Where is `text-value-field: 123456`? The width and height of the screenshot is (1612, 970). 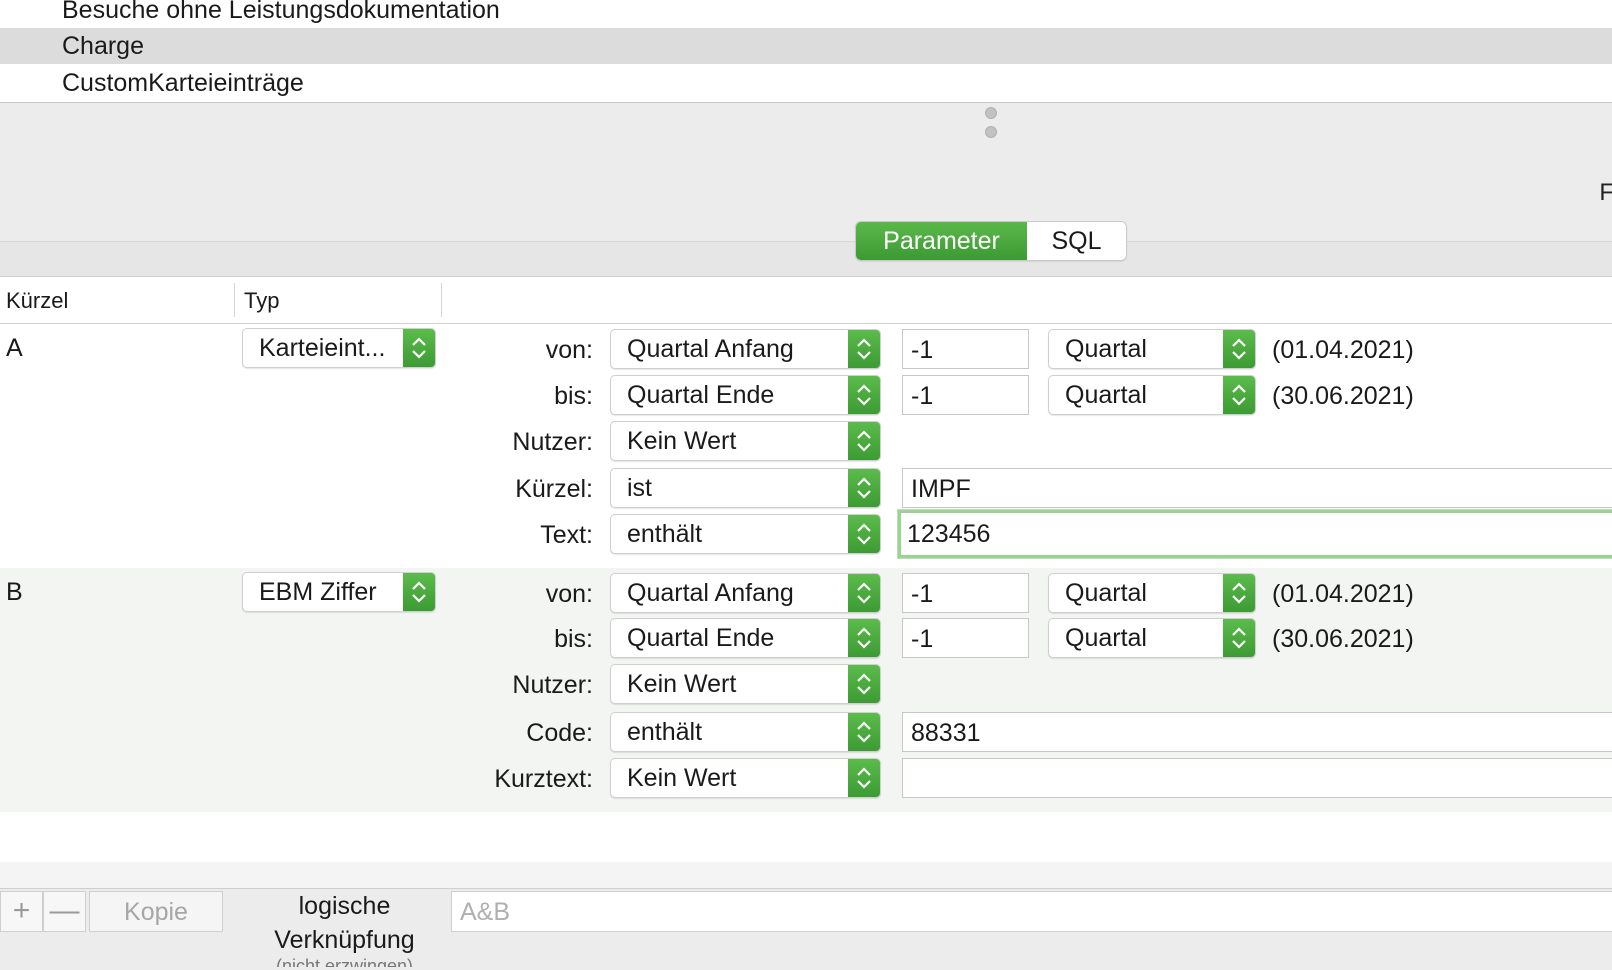
text-value-field: 123456 is located at coordinates (1255, 534).